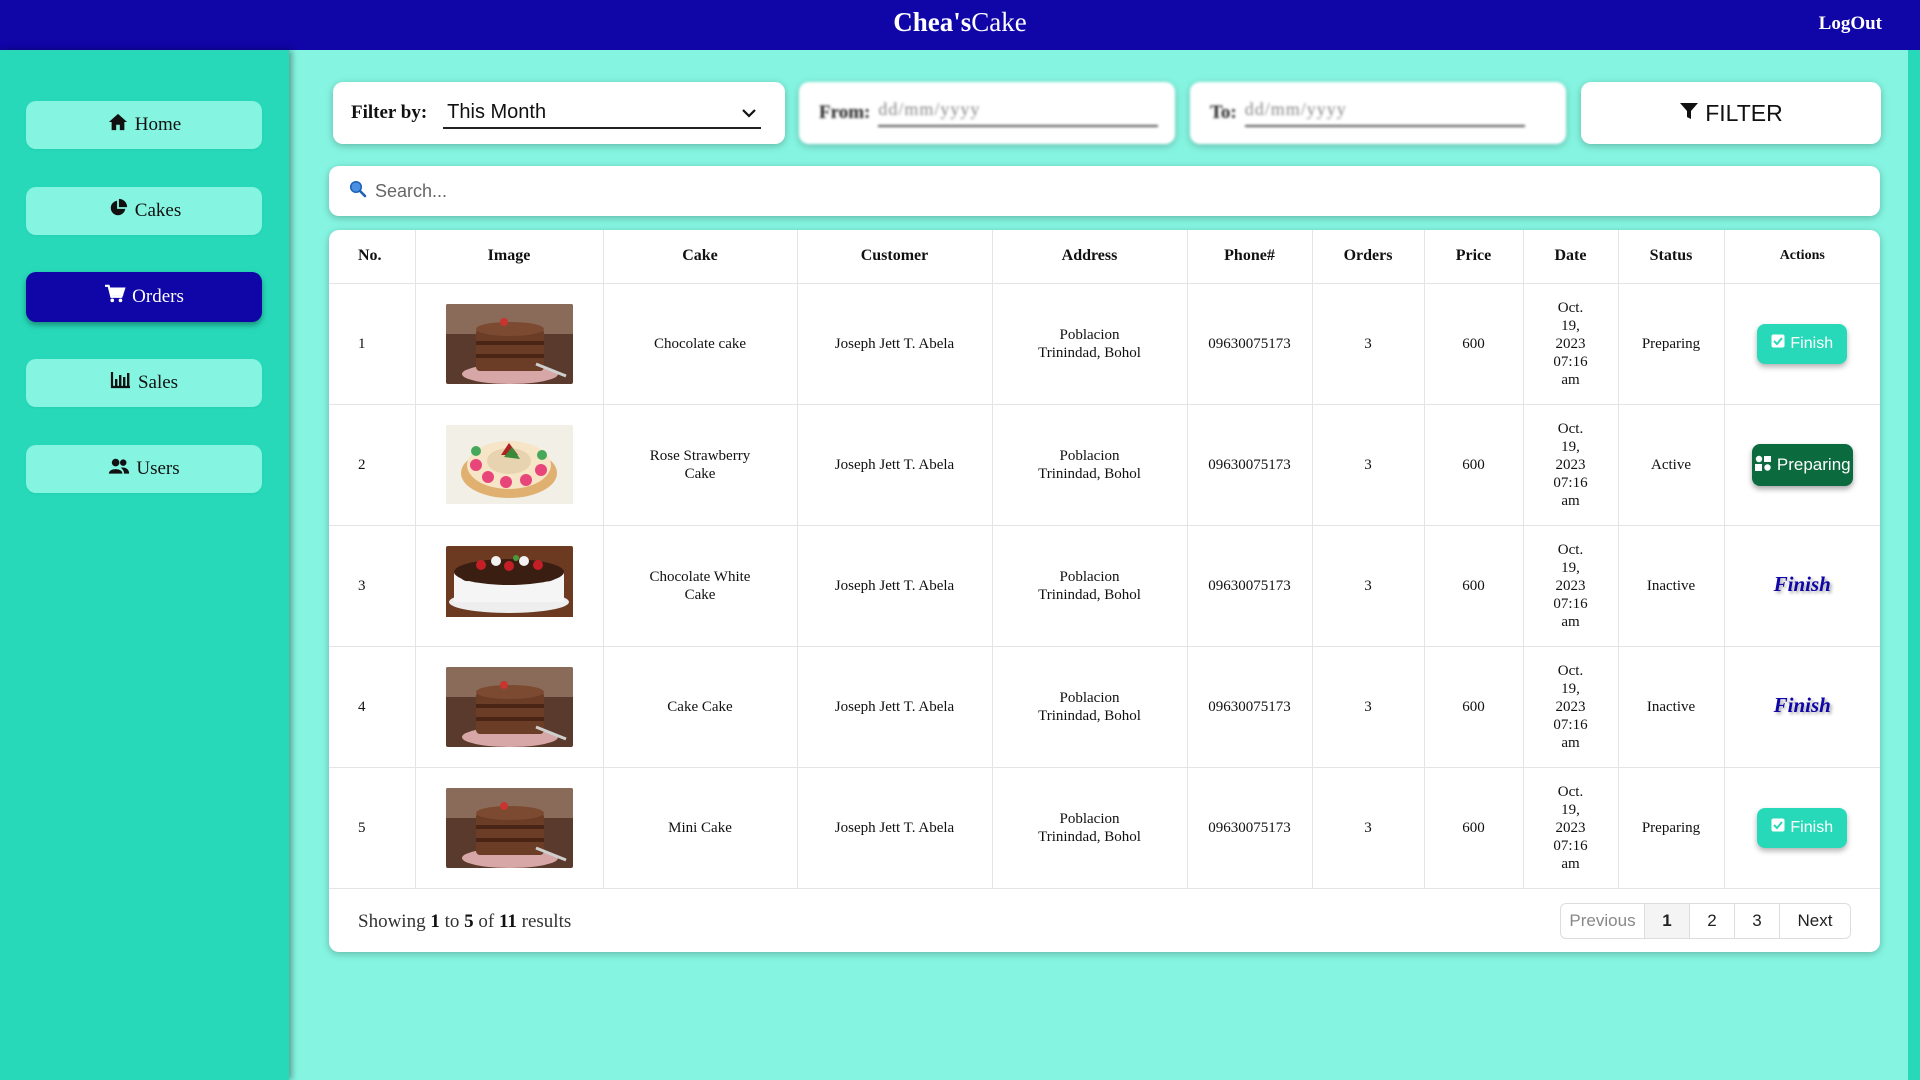  What do you see at coordinates (1603, 921) in the screenshot?
I see `previous-page-button: Previous` at bounding box center [1603, 921].